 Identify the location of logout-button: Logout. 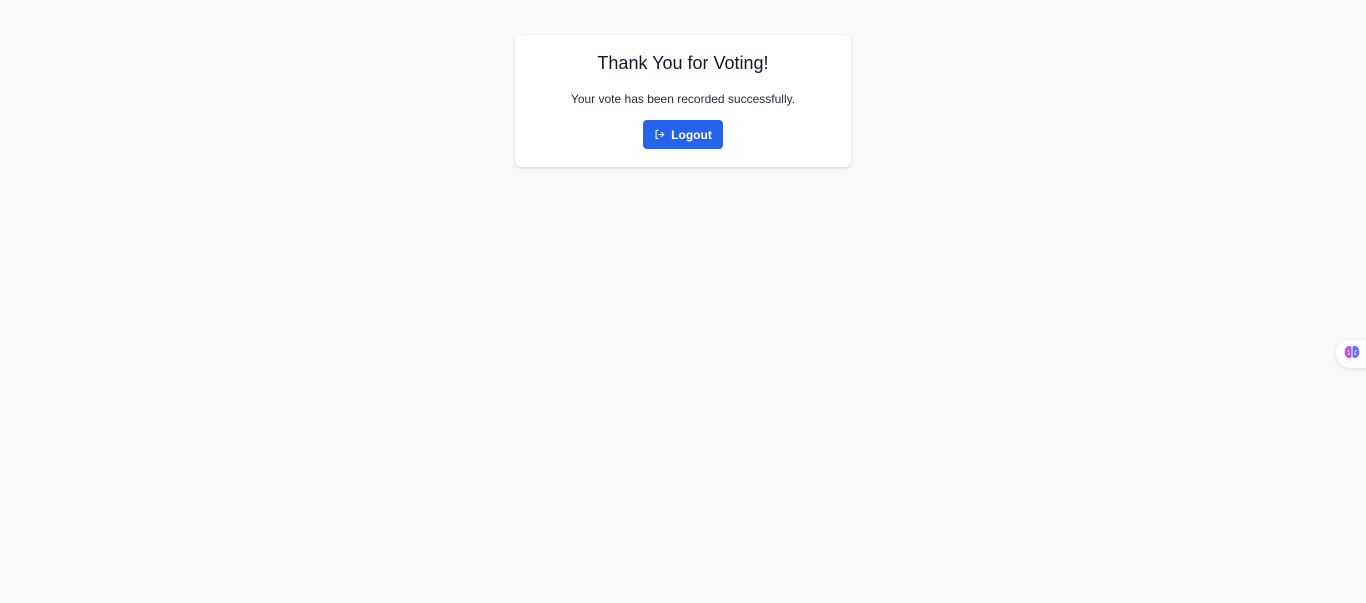
(683, 134).